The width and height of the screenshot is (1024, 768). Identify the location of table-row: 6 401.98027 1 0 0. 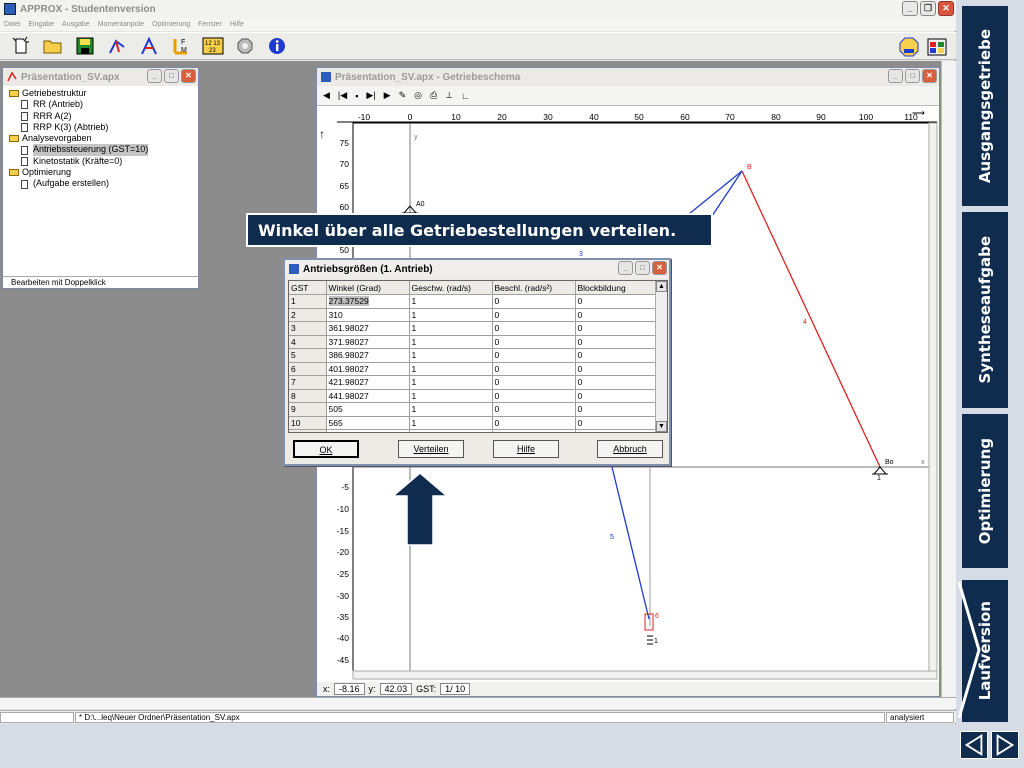
(473, 369).